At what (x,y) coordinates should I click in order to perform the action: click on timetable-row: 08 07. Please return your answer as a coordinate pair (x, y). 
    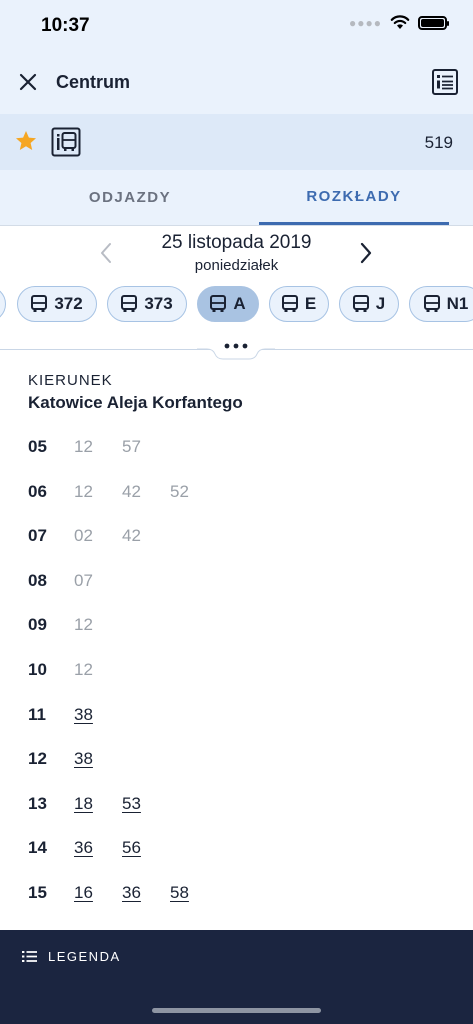
    Looking at the image, I should click on (236, 581).